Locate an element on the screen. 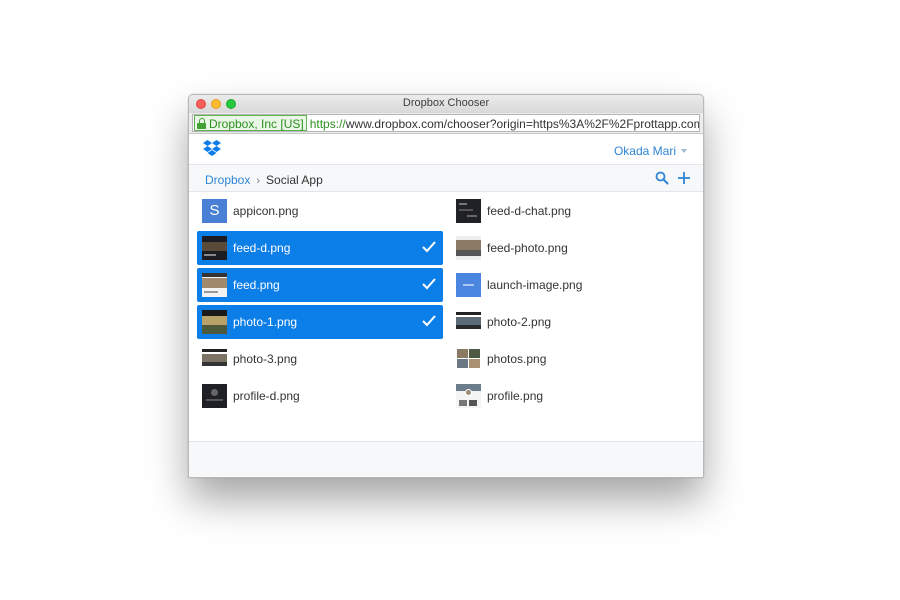 The height and width of the screenshot is (600, 900). file-name: feed-d-chat.png is located at coordinates (529, 211).